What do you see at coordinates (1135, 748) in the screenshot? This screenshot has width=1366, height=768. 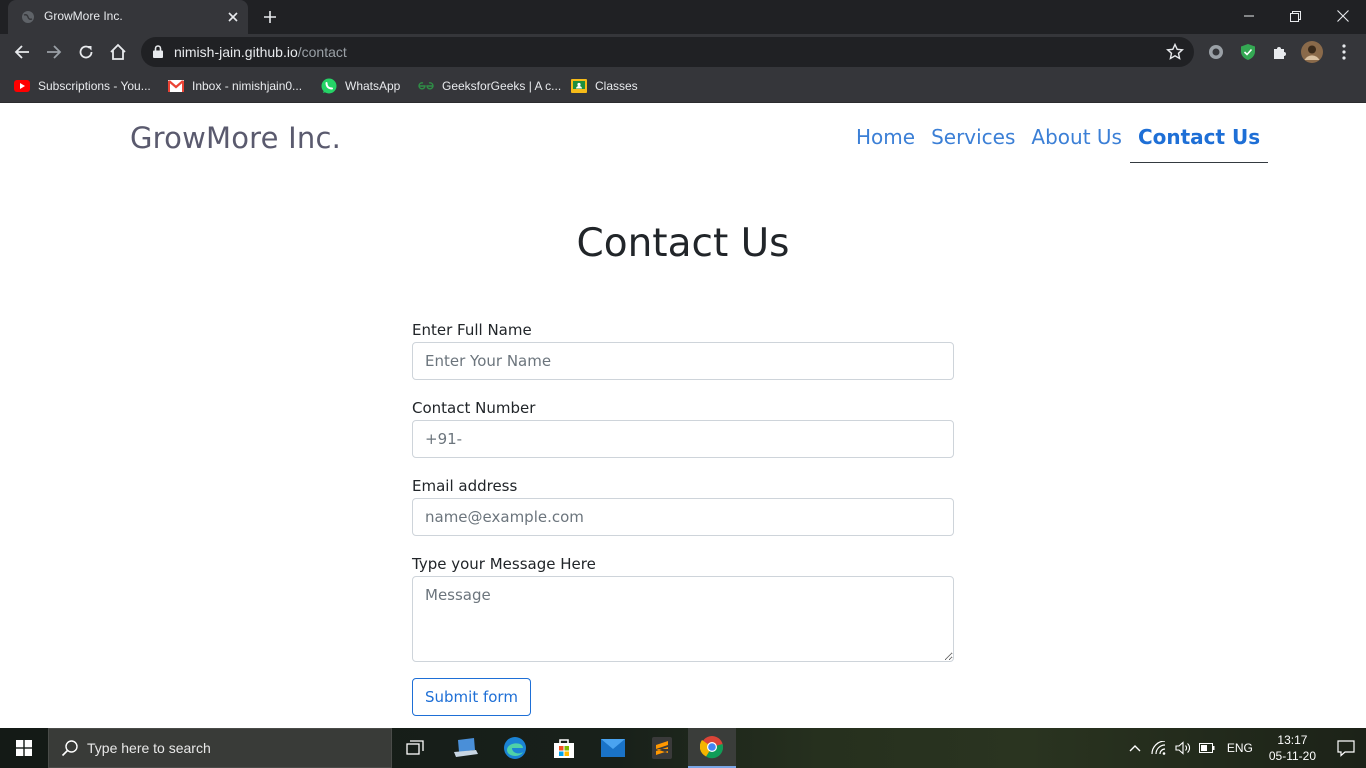 I see `chevron-up-icon` at bounding box center [1135, 748].